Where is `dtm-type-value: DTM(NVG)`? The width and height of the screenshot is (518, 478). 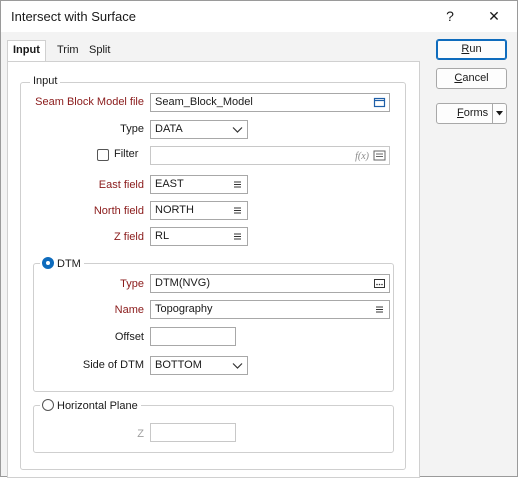
dtm-type-value: DTM(NVG) is located at coordinates (182, 283).